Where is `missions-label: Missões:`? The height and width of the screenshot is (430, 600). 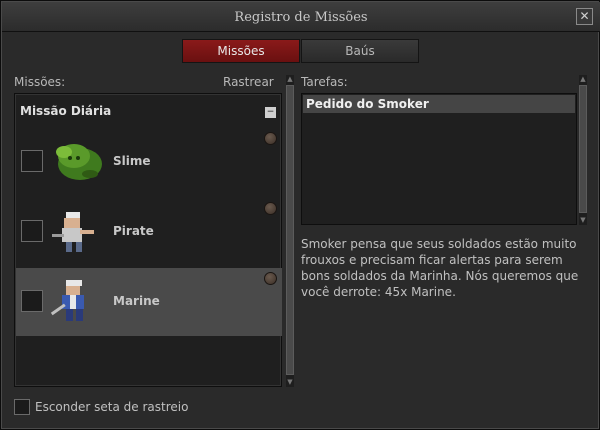
missions-label: Missões: is located at coordinates (40, 82).